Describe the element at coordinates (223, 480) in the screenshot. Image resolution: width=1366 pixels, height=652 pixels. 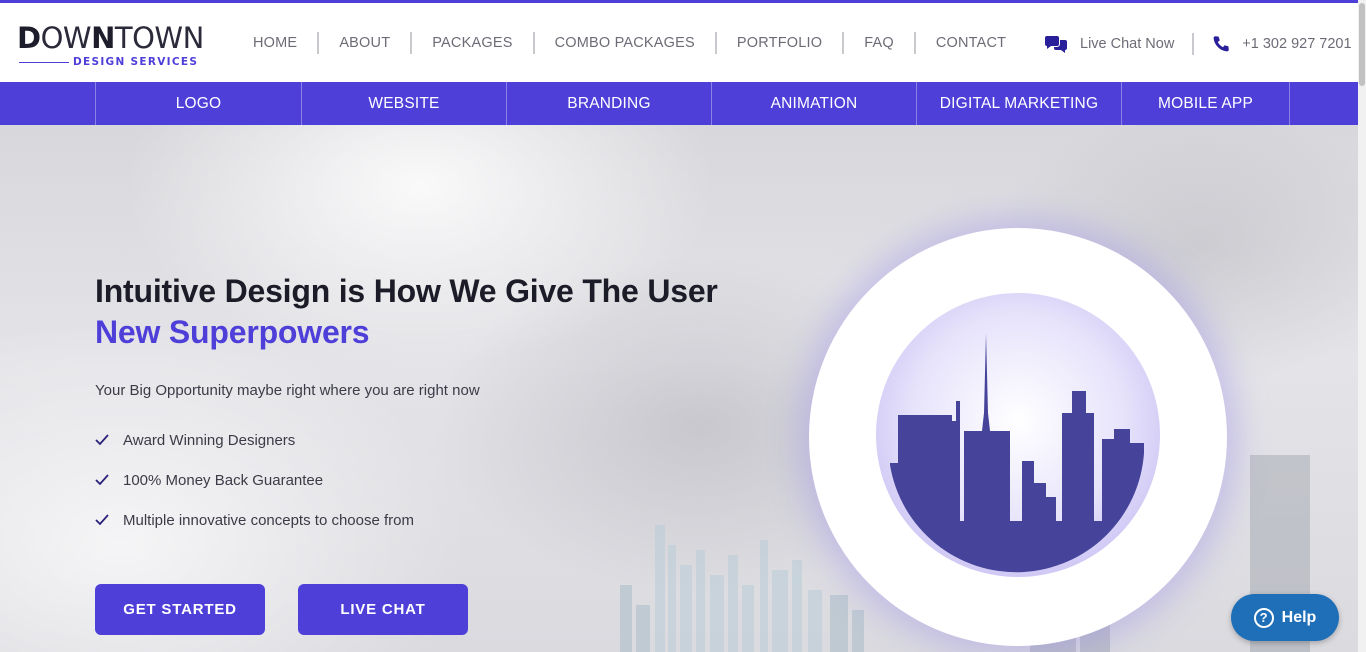
I see `feature-label: 100% Money Back Guarantee` at that location.